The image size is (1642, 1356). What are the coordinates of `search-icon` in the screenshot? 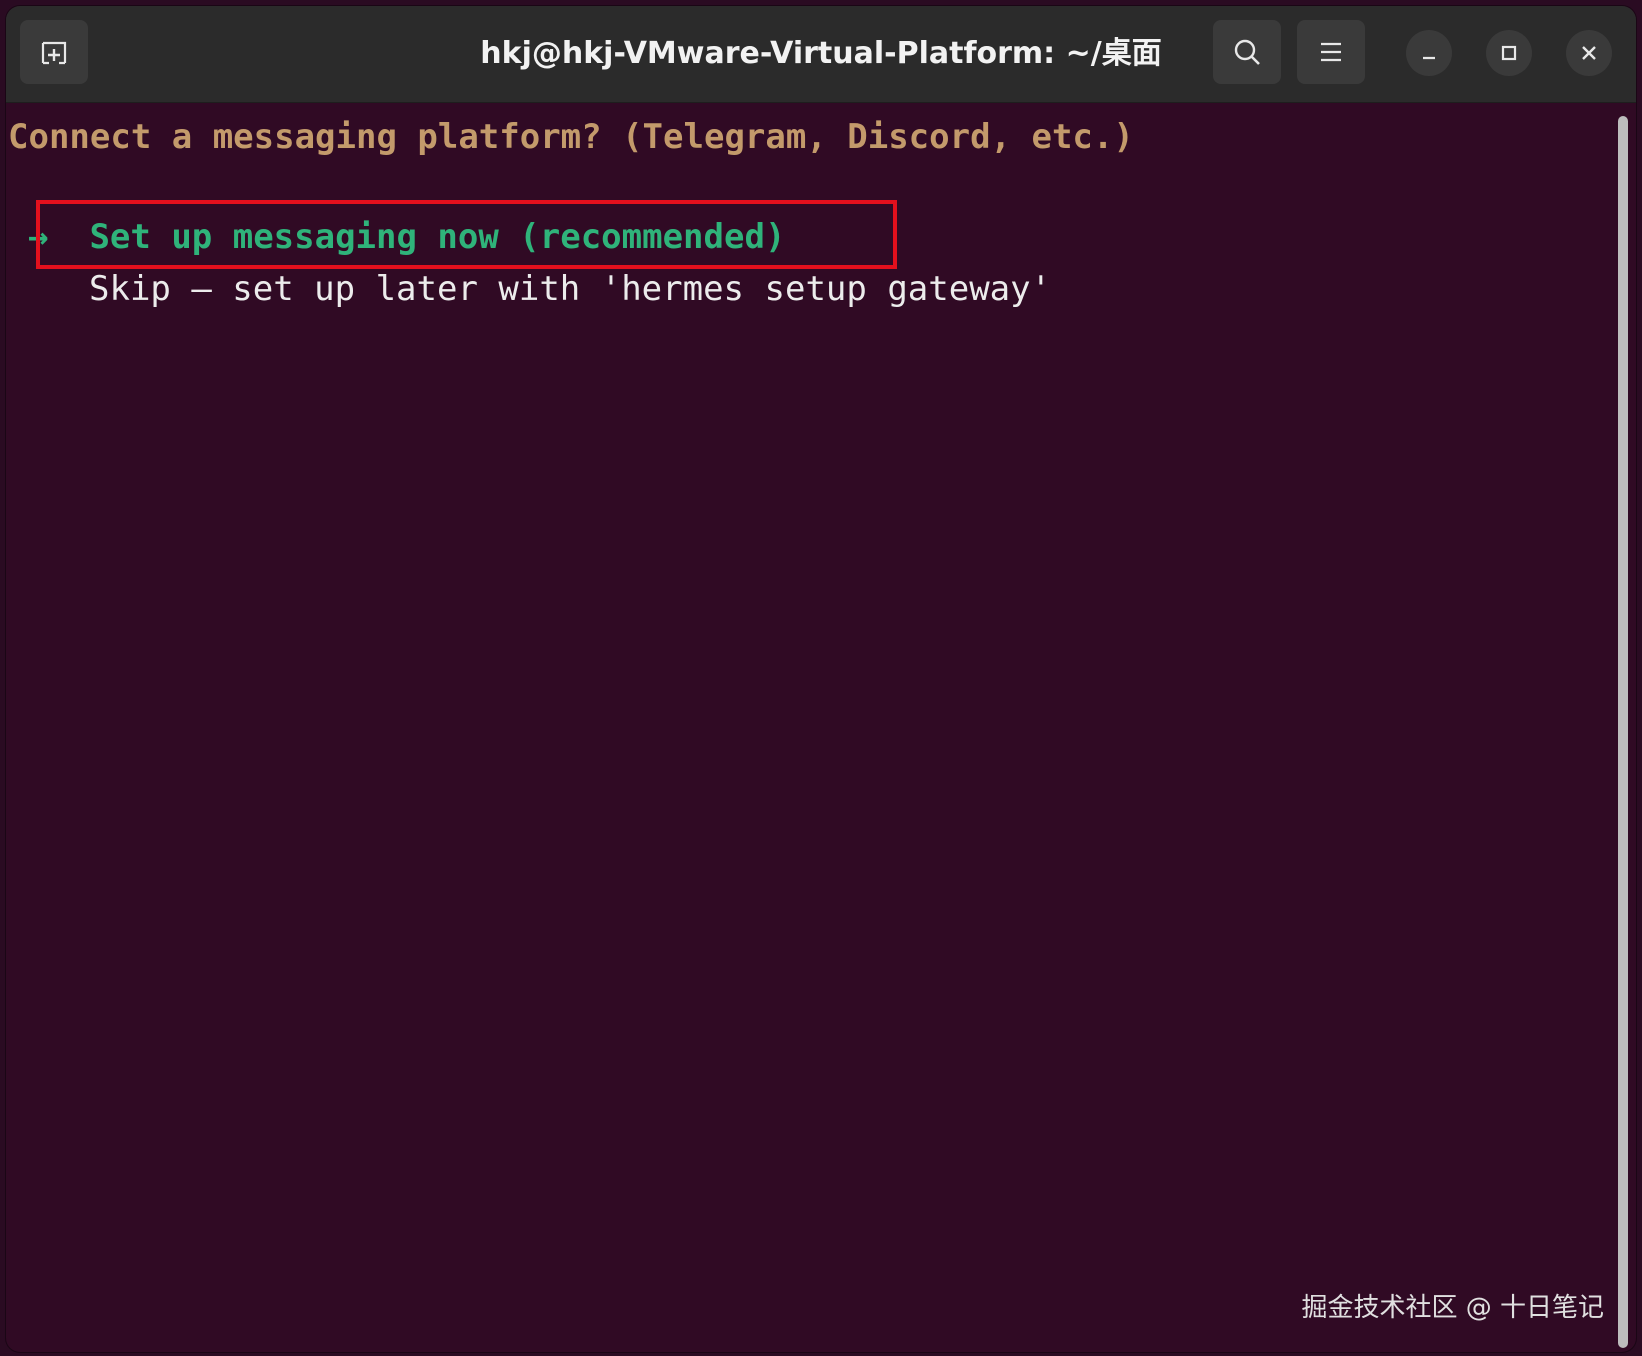 It's located at (1247, 52).